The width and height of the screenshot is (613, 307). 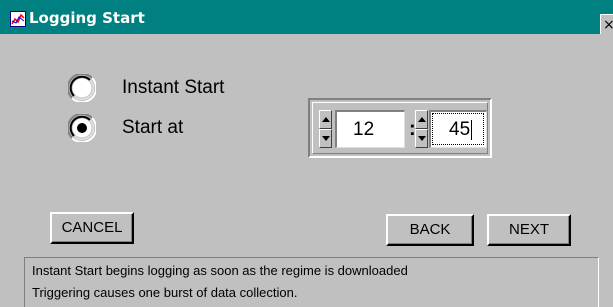 I want to click on hours-field: 12, so click(x=370, y=129).